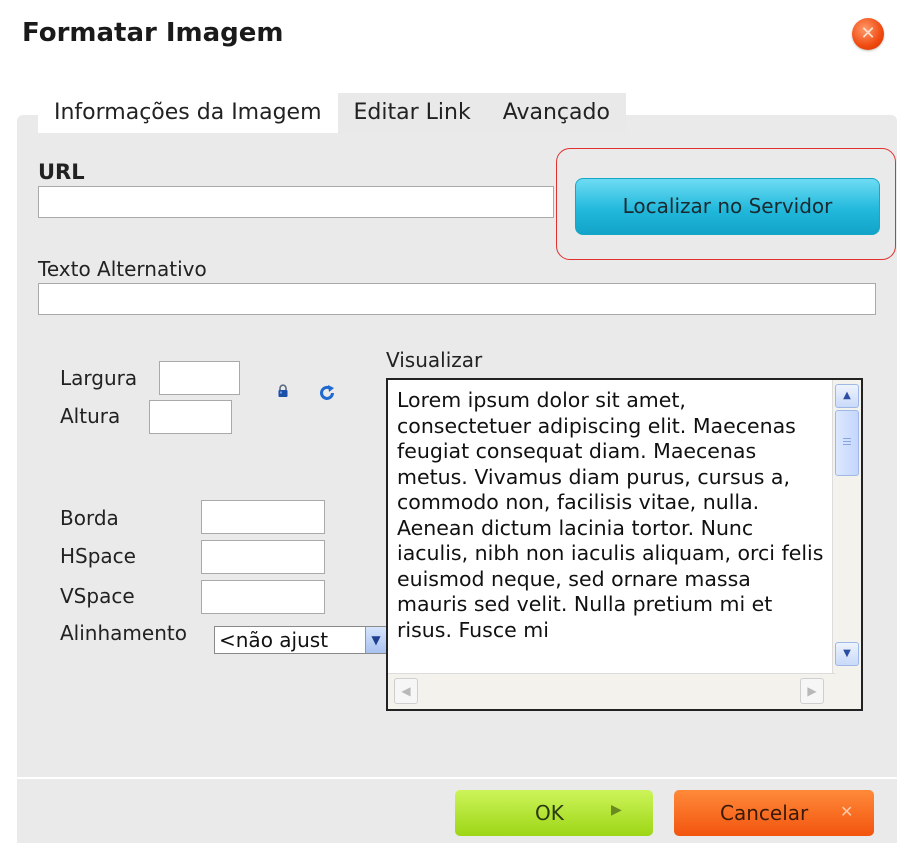  Describe the element at coordinates (296, 202) in the screenshot. I see `url-input` at that location.